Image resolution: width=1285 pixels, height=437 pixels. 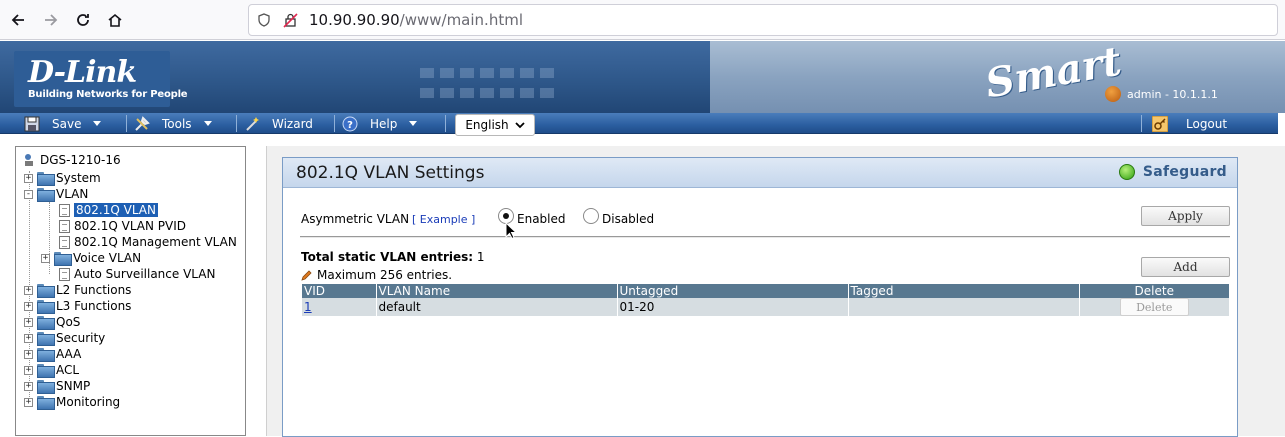 I want to click on language-select: English, so click(x=495, y=125).